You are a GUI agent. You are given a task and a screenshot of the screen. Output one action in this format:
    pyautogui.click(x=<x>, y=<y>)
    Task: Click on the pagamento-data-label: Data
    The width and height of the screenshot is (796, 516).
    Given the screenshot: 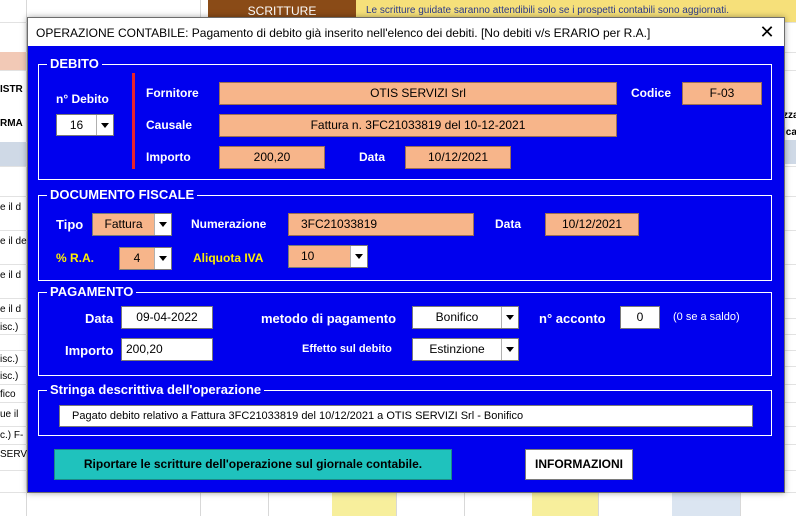 What is the action you would take?
    pyautogui.click(x=99, y=318)
    